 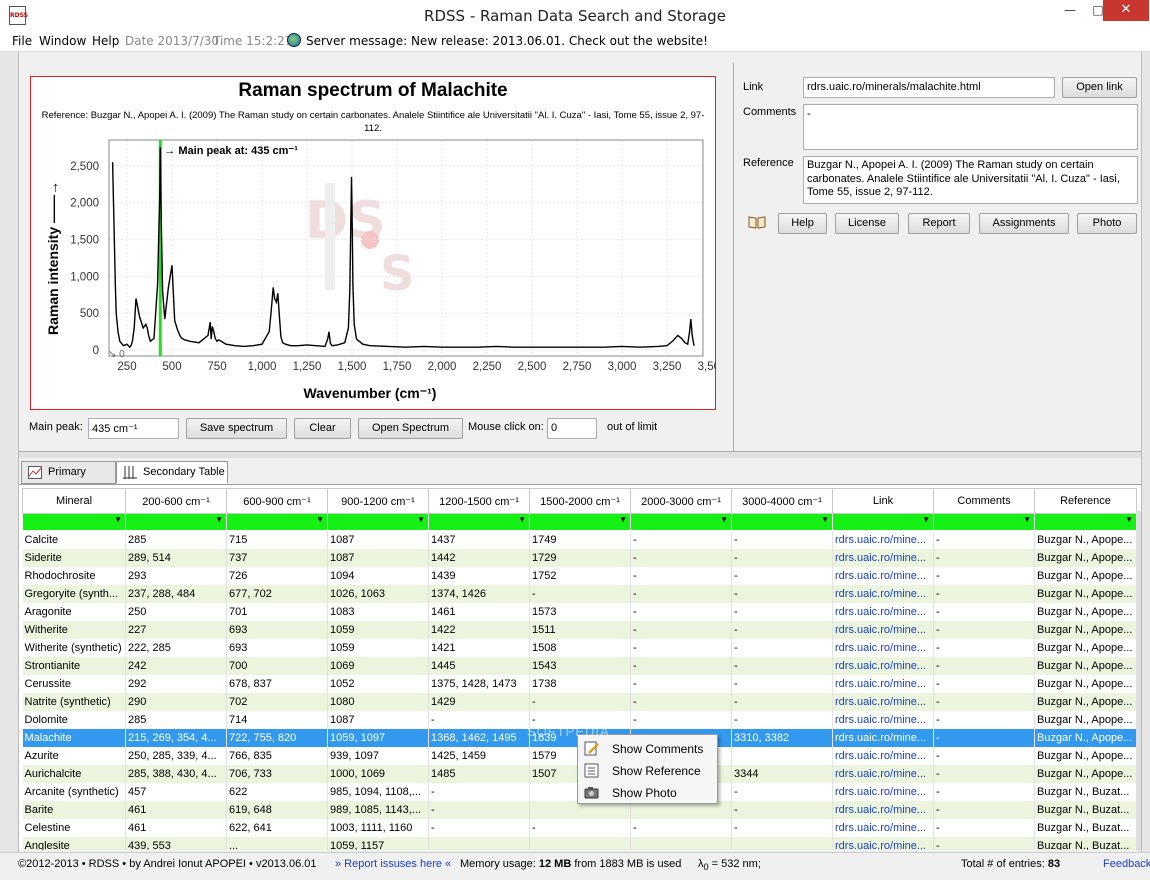 I want to click on table-cell: -, so click(x=984, y=701).